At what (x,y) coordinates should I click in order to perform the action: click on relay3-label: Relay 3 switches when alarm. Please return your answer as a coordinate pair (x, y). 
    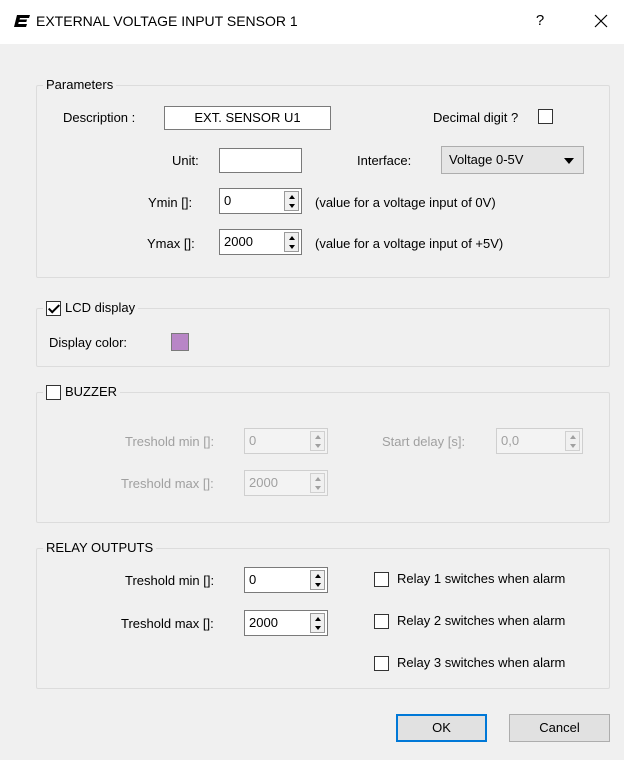
    Looking at the image, I should click on (481, 662).